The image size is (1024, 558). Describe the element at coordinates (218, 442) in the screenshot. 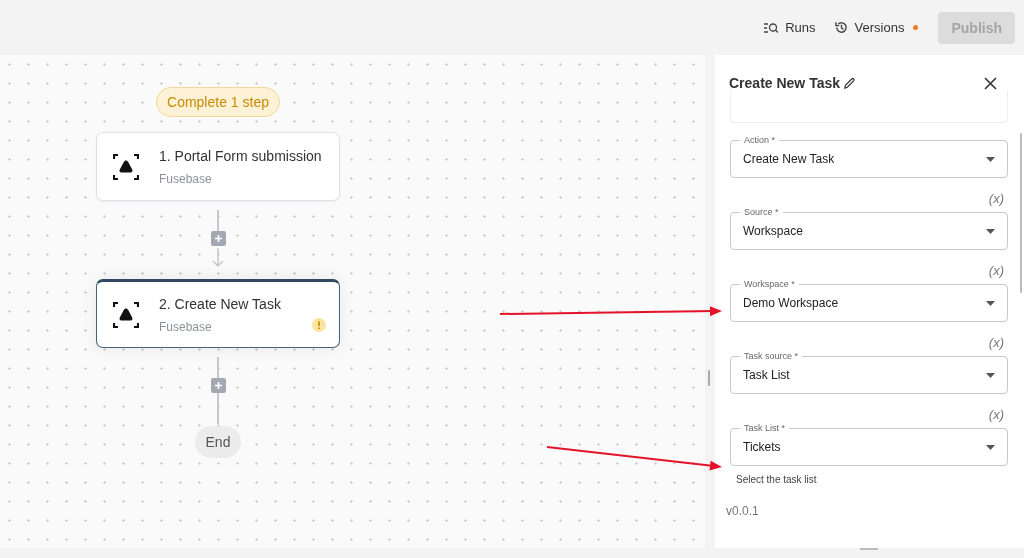

I see `end-node: End` at that location.